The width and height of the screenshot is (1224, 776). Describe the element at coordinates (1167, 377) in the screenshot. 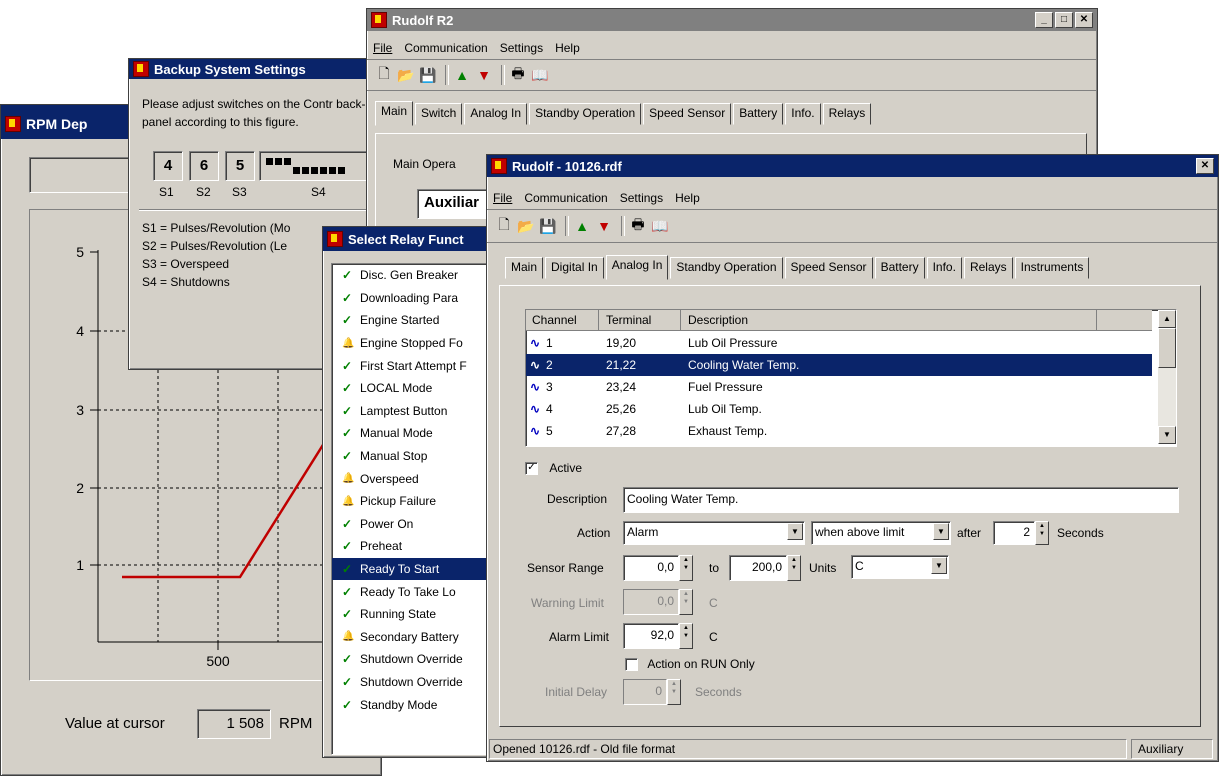

I see `channel-scrollbar: ▲ ▼` at that location.